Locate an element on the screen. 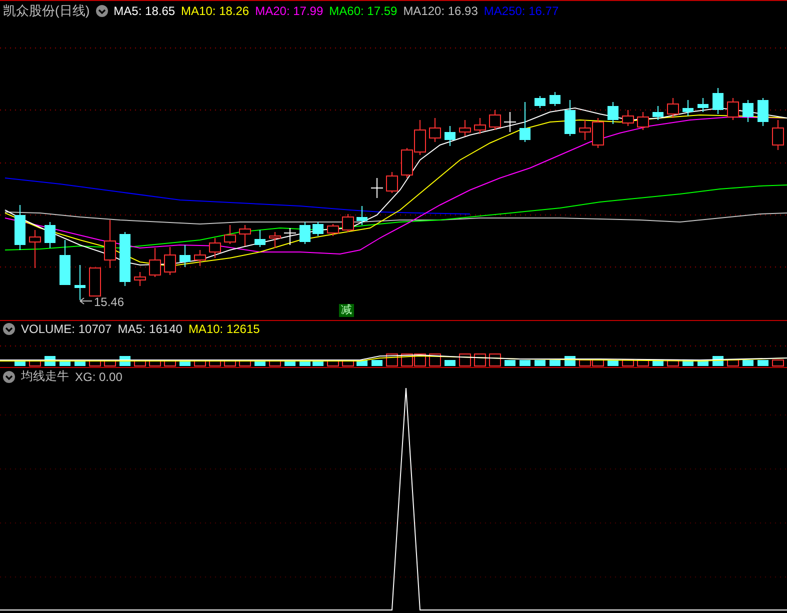 This screenshot has height=613, width=787. low-price-label: 15.46 is located at coordinates (109, 302).